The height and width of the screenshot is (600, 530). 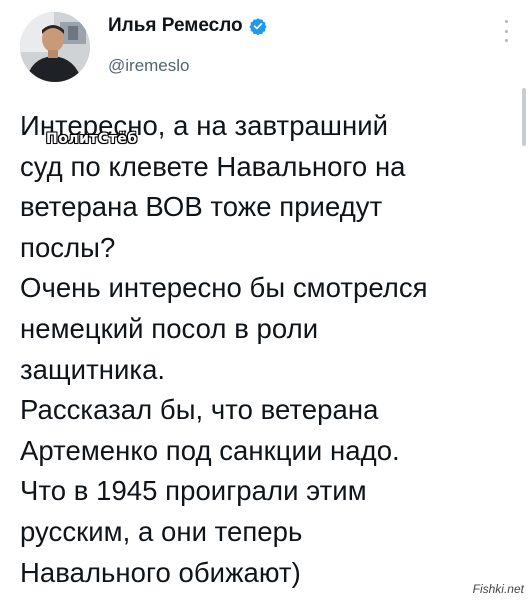 I want to click on avatar-image, so click(x=55, y=47).